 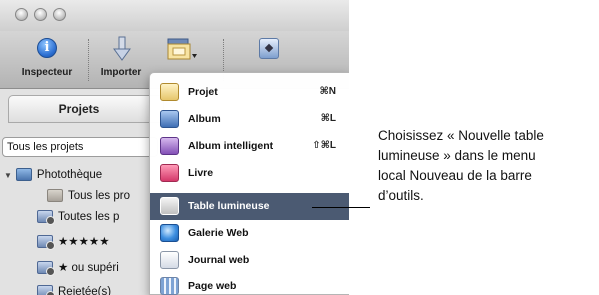 What do you see at coordinates (55, 196) in the screenshot?
I see `folder-icon` at bounding box center [55, 196].